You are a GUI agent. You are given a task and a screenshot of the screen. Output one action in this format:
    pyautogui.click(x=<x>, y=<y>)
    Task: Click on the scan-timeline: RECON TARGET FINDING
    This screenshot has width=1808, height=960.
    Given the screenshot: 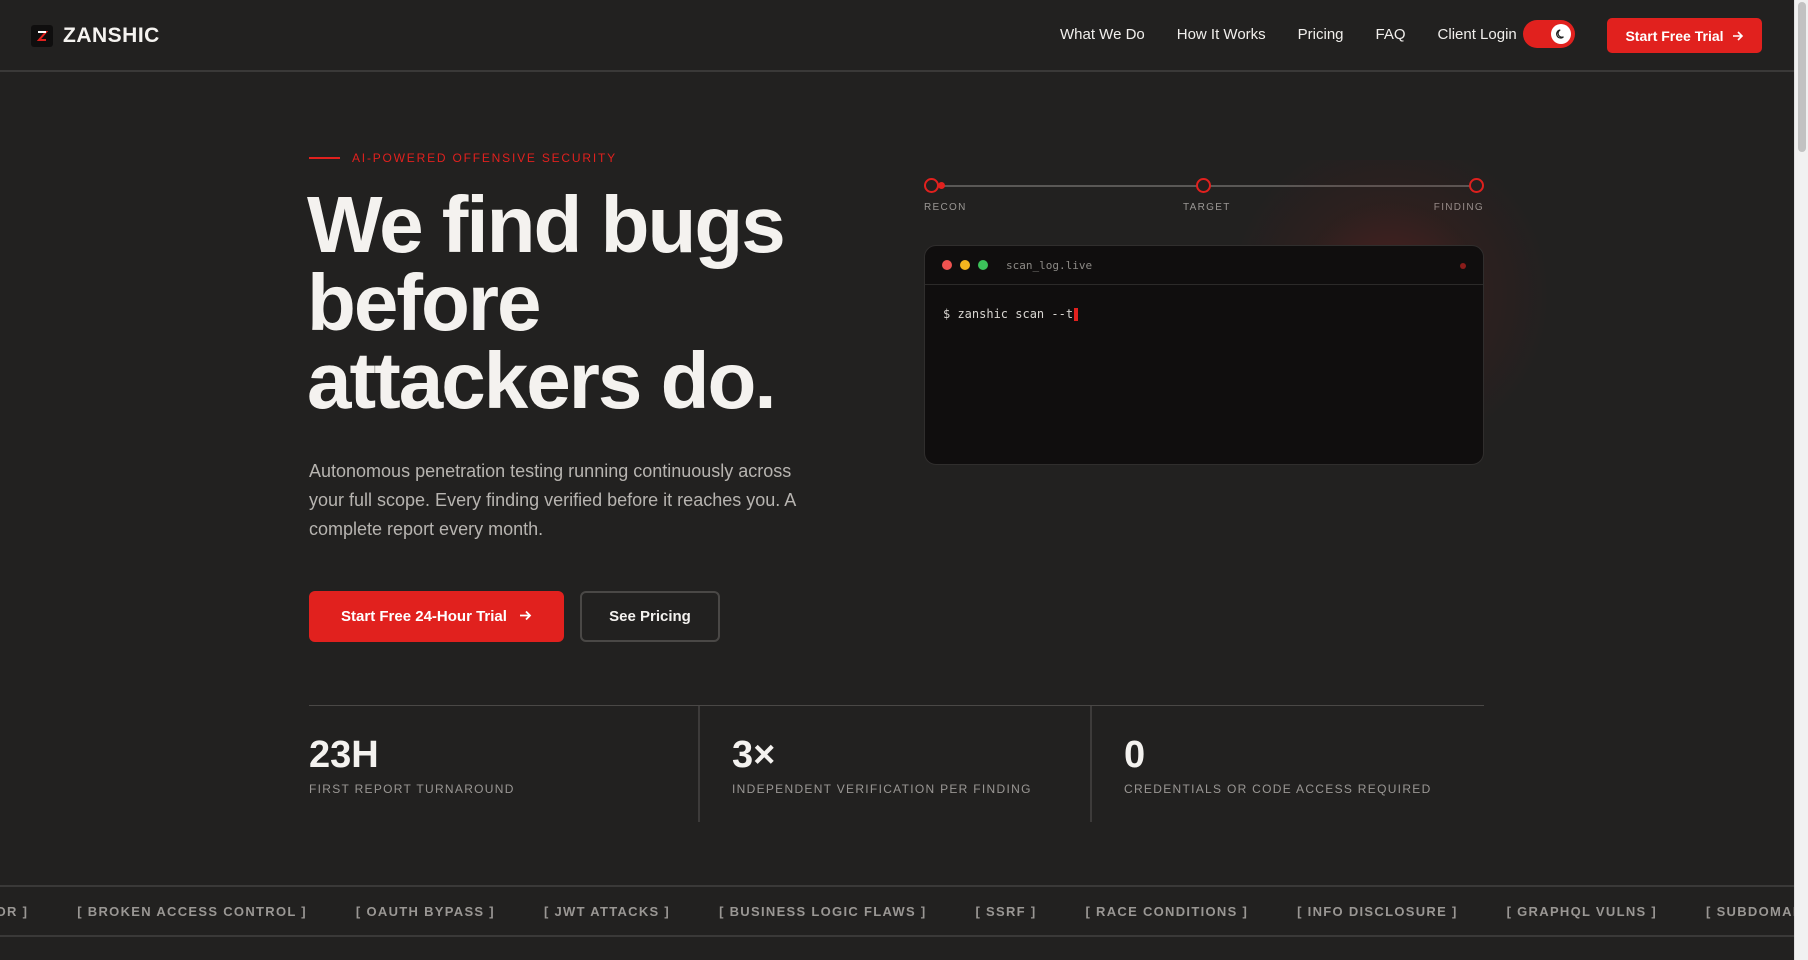 What is the action you would take?
    pyautogui.click(x=1204, y=198)
    